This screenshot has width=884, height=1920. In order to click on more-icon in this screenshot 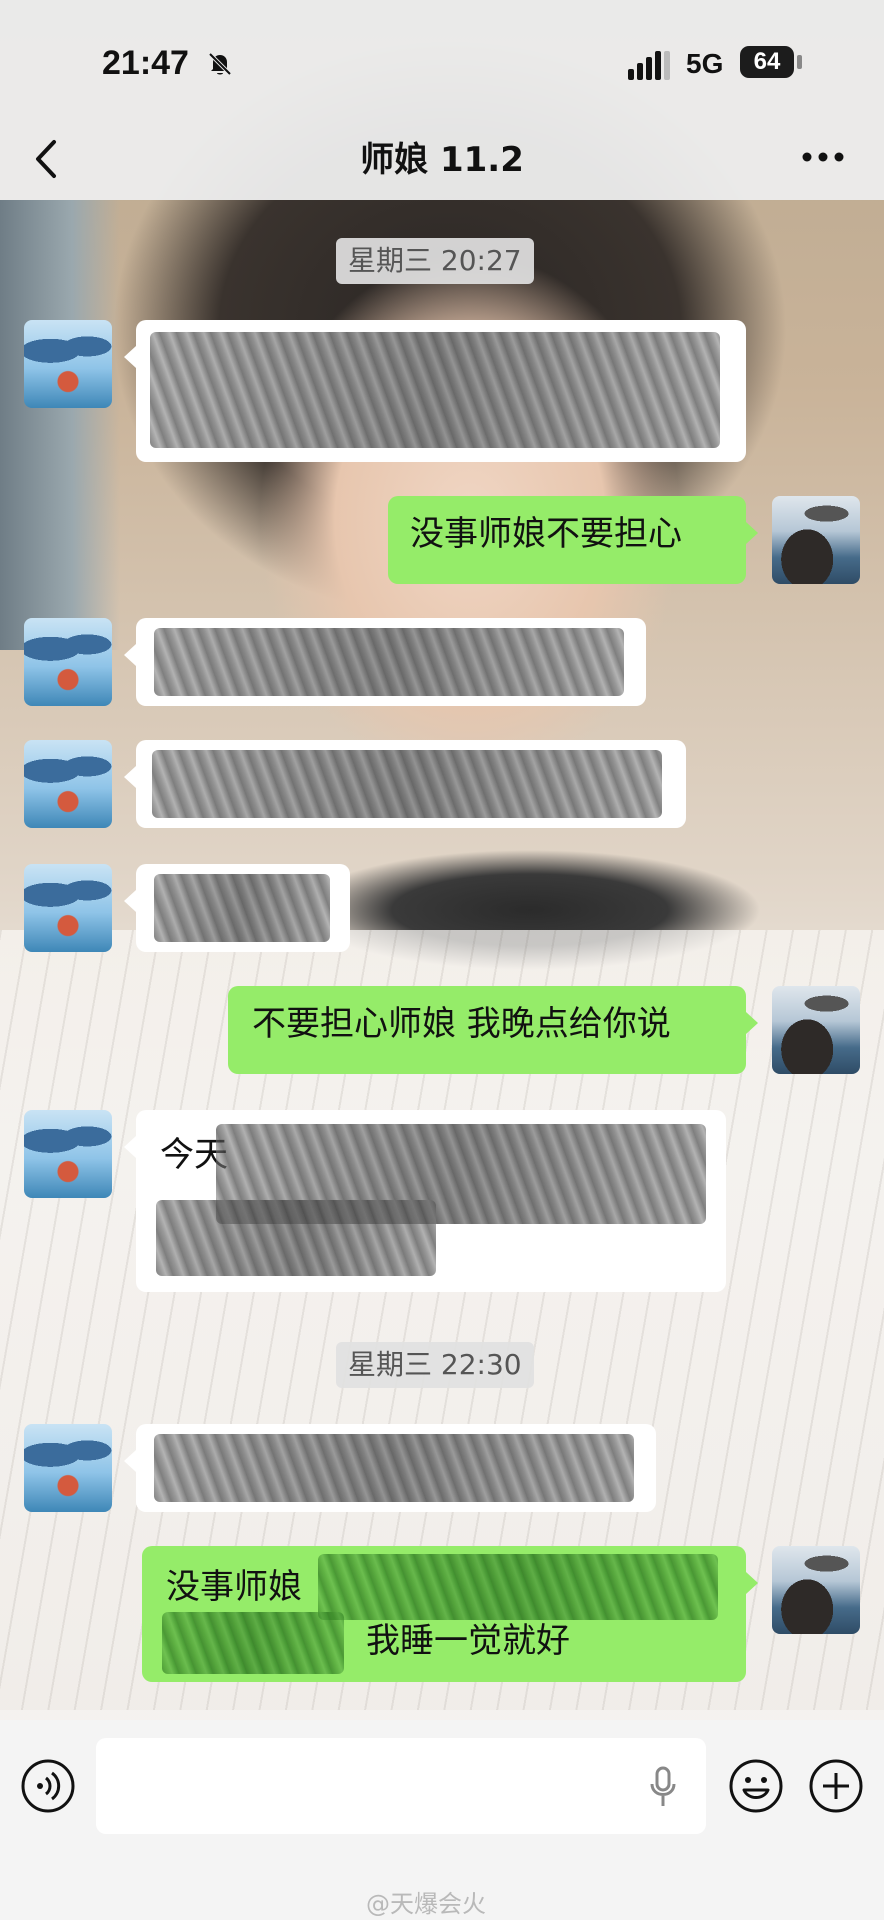, I will do `click(823, 157)`.